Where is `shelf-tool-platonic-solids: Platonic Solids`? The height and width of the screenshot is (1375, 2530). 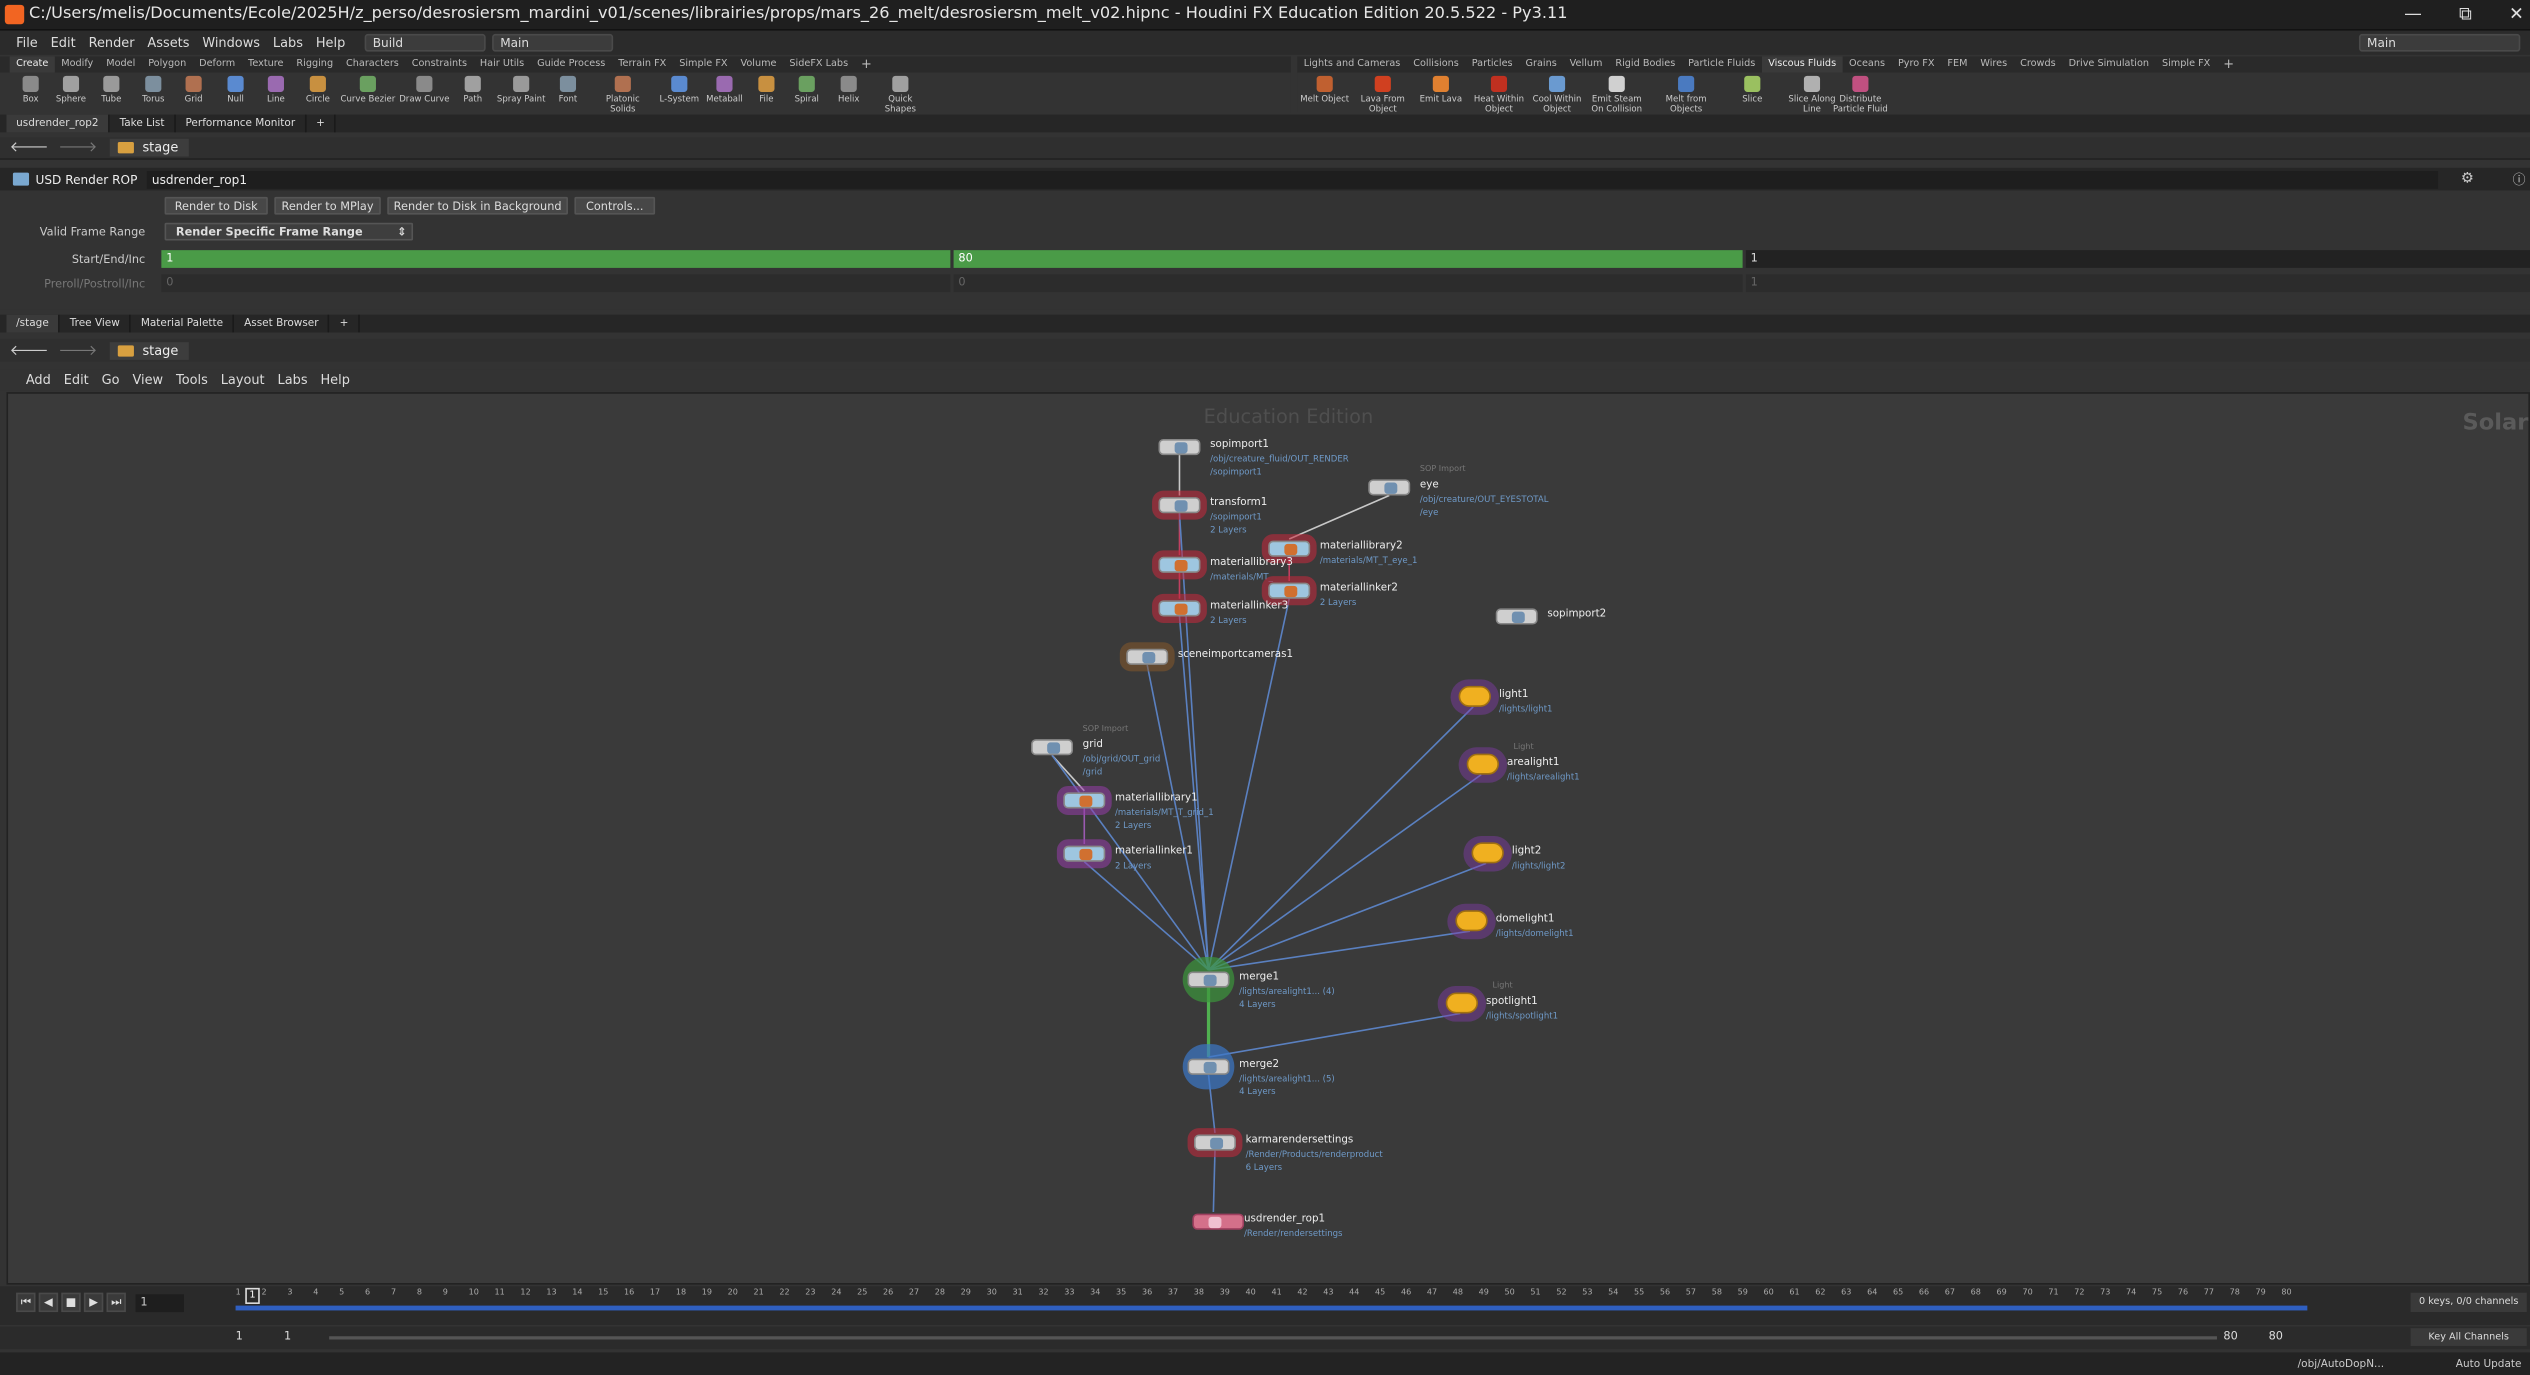
shelf-tool-platonic-solids: Platonic Solids is located at coordinates (622, 95).